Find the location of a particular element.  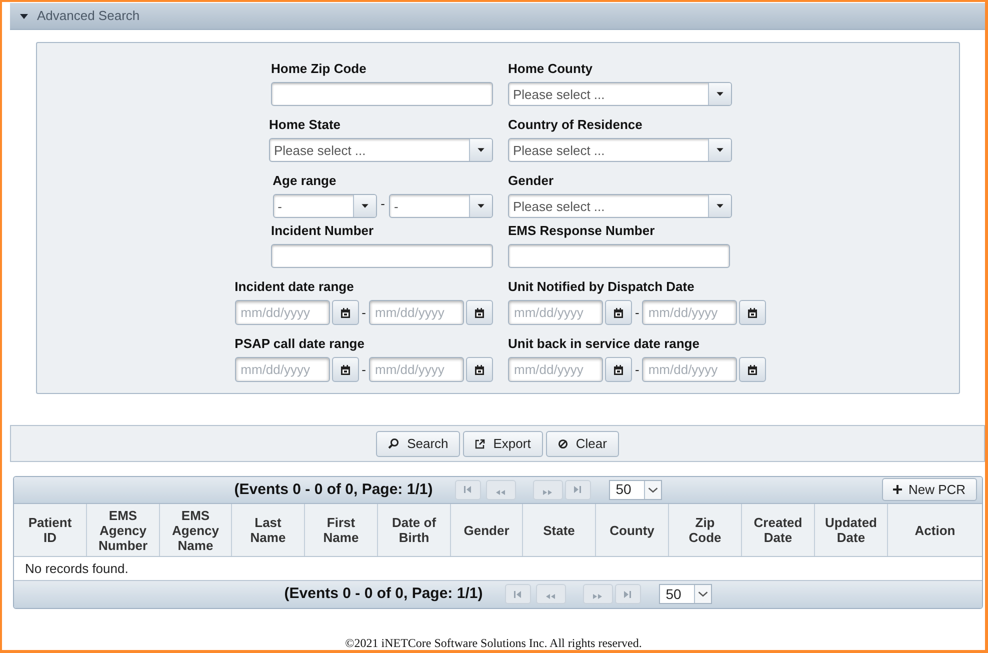

external-link-icon is located at coordinates (480, 443).